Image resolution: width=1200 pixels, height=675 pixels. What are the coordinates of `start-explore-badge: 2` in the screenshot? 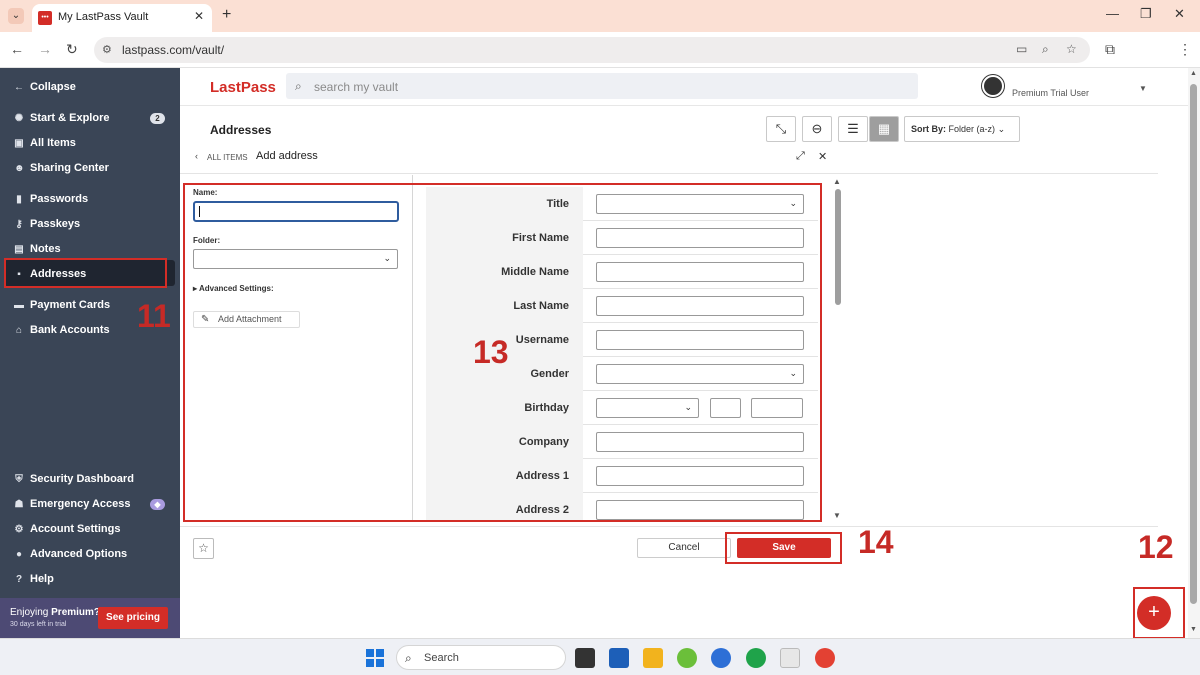 It's located at (157, 118).